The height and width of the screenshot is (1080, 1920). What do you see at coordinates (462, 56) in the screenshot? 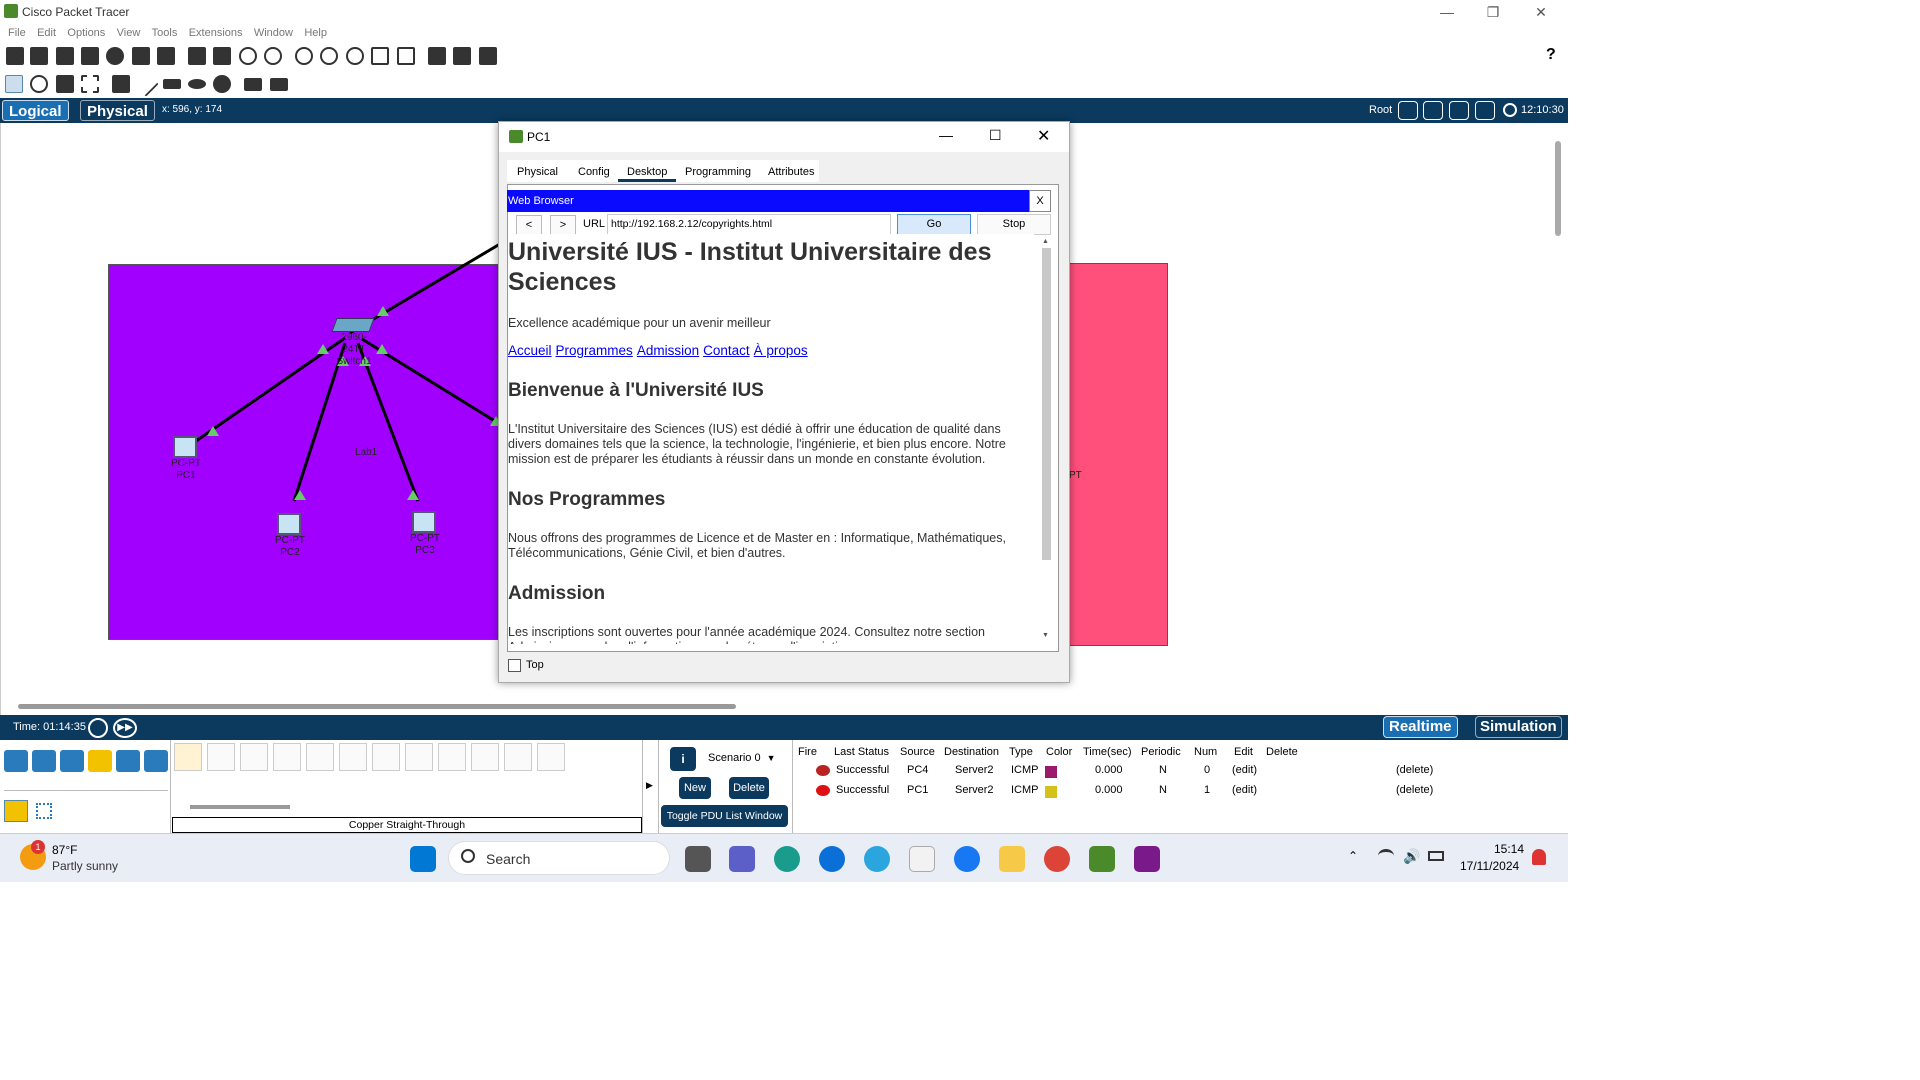
I see `ipc-icon` at bounding box center [462, 56].